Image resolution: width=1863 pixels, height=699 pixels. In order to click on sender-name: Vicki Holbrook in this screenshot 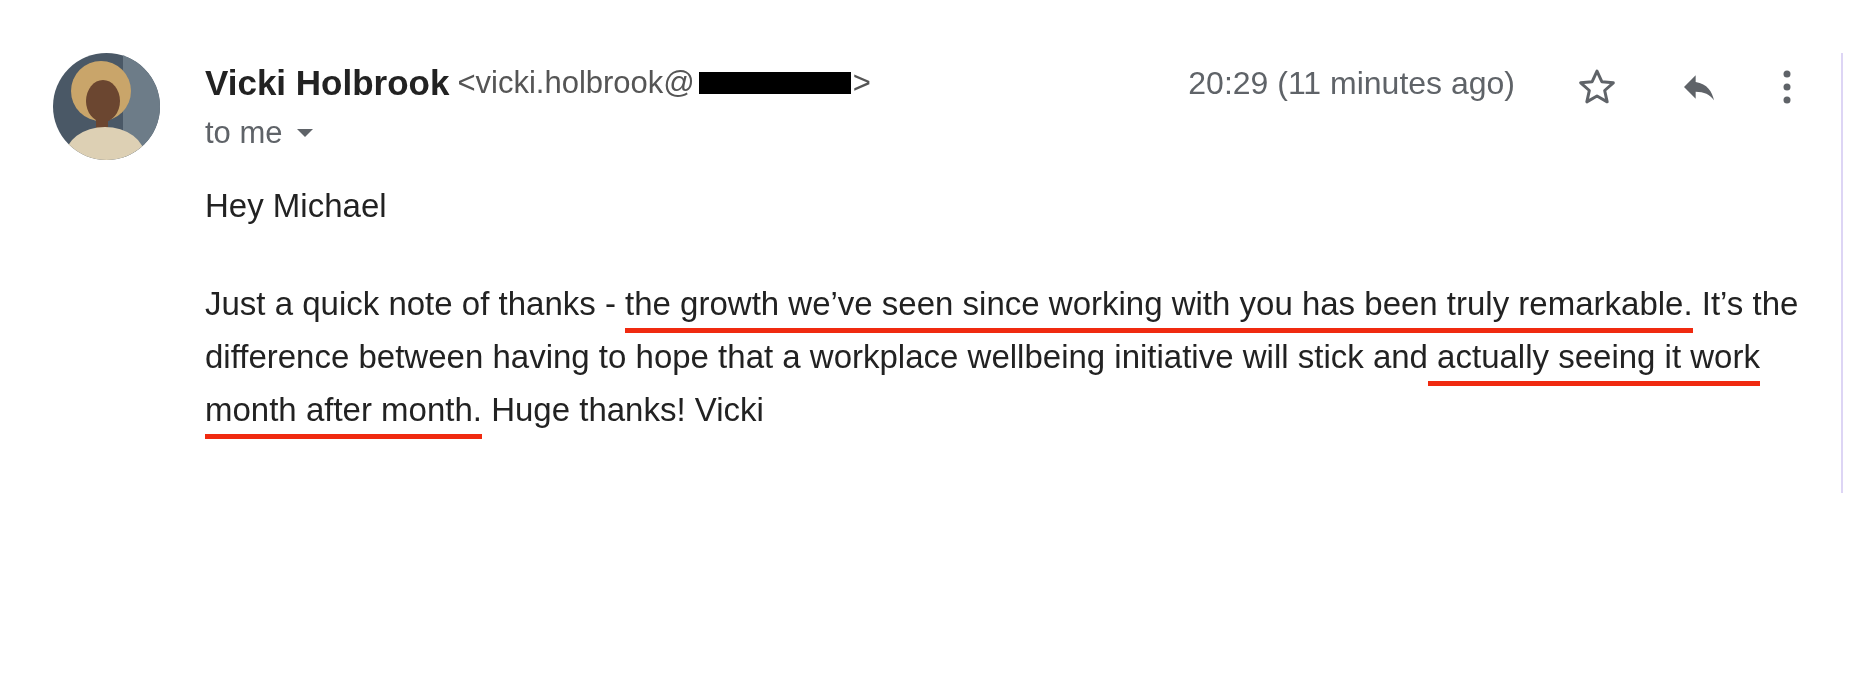, I will do `click(327, 83)`.